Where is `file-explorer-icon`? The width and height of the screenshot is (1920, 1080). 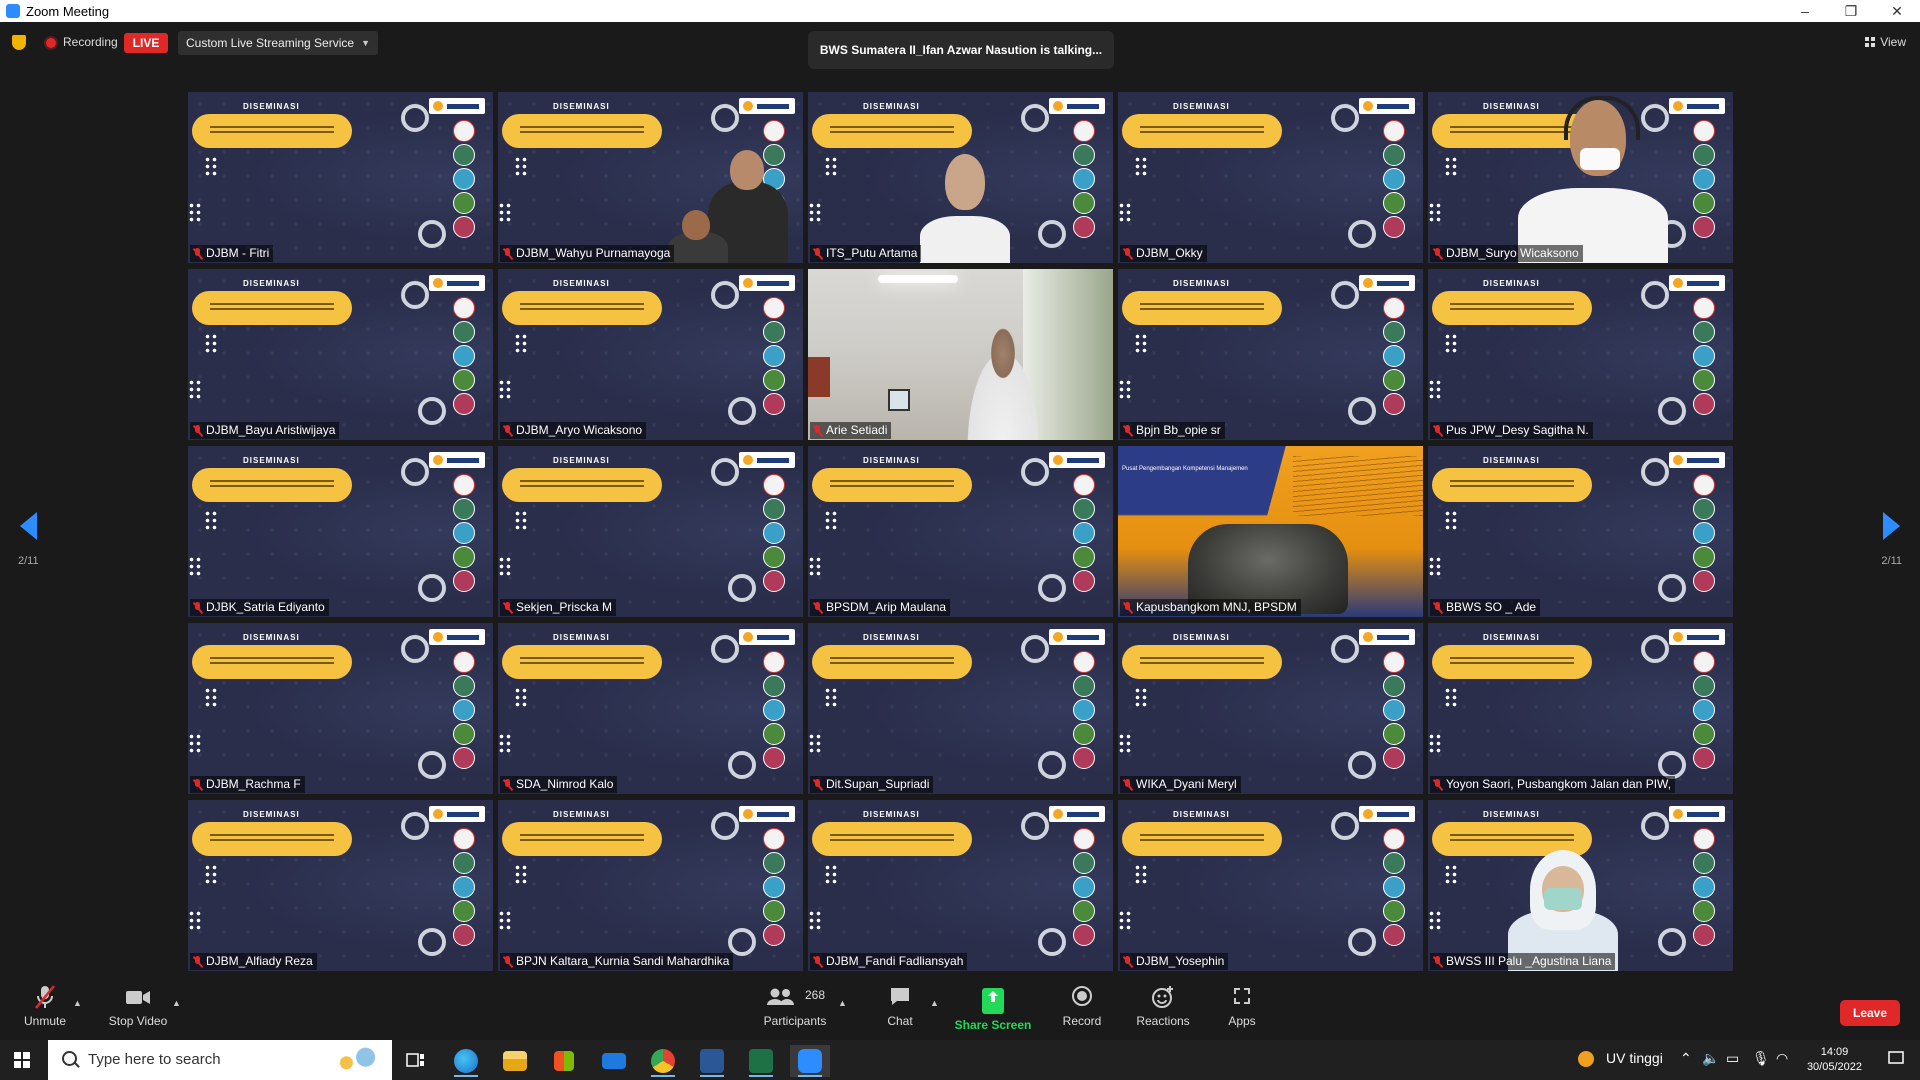 file-explorer-icon is located at coordinates (515, 1061).